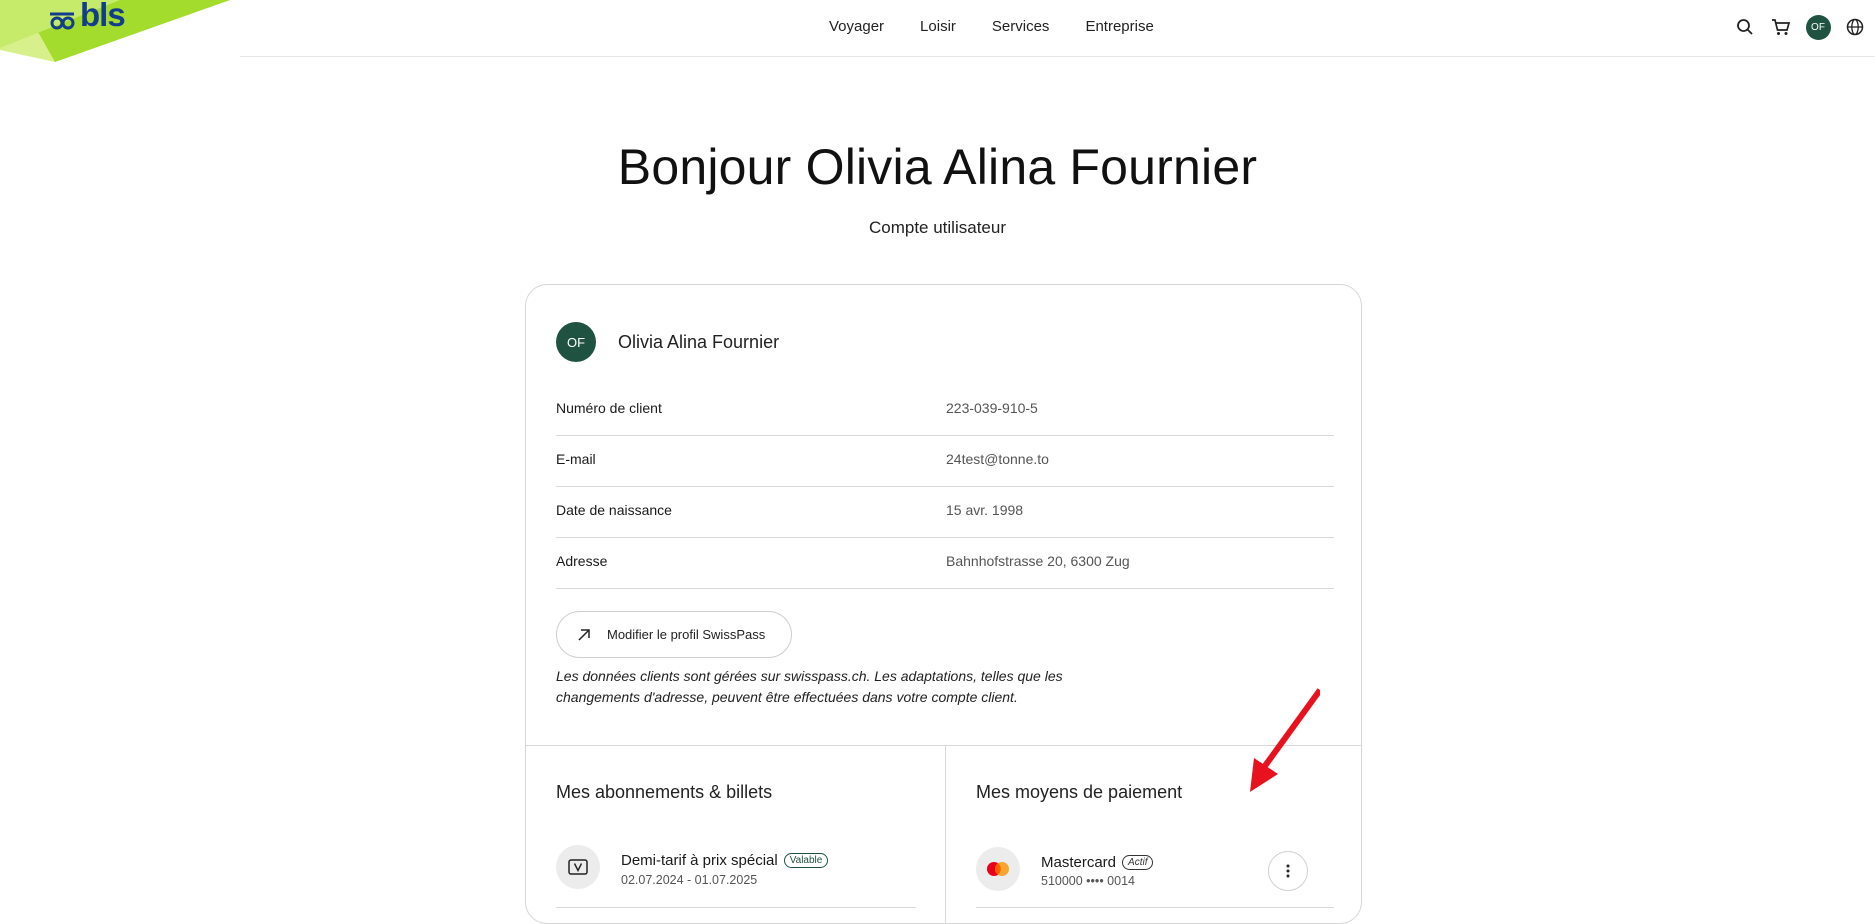 Image resolution: width=1875 pixels, height=924 pixels. What do you see at coordinates (1119, 27) in the screenshot?
I see `nav-entreprise: Entreprise` at bounding box center [1119, 27].